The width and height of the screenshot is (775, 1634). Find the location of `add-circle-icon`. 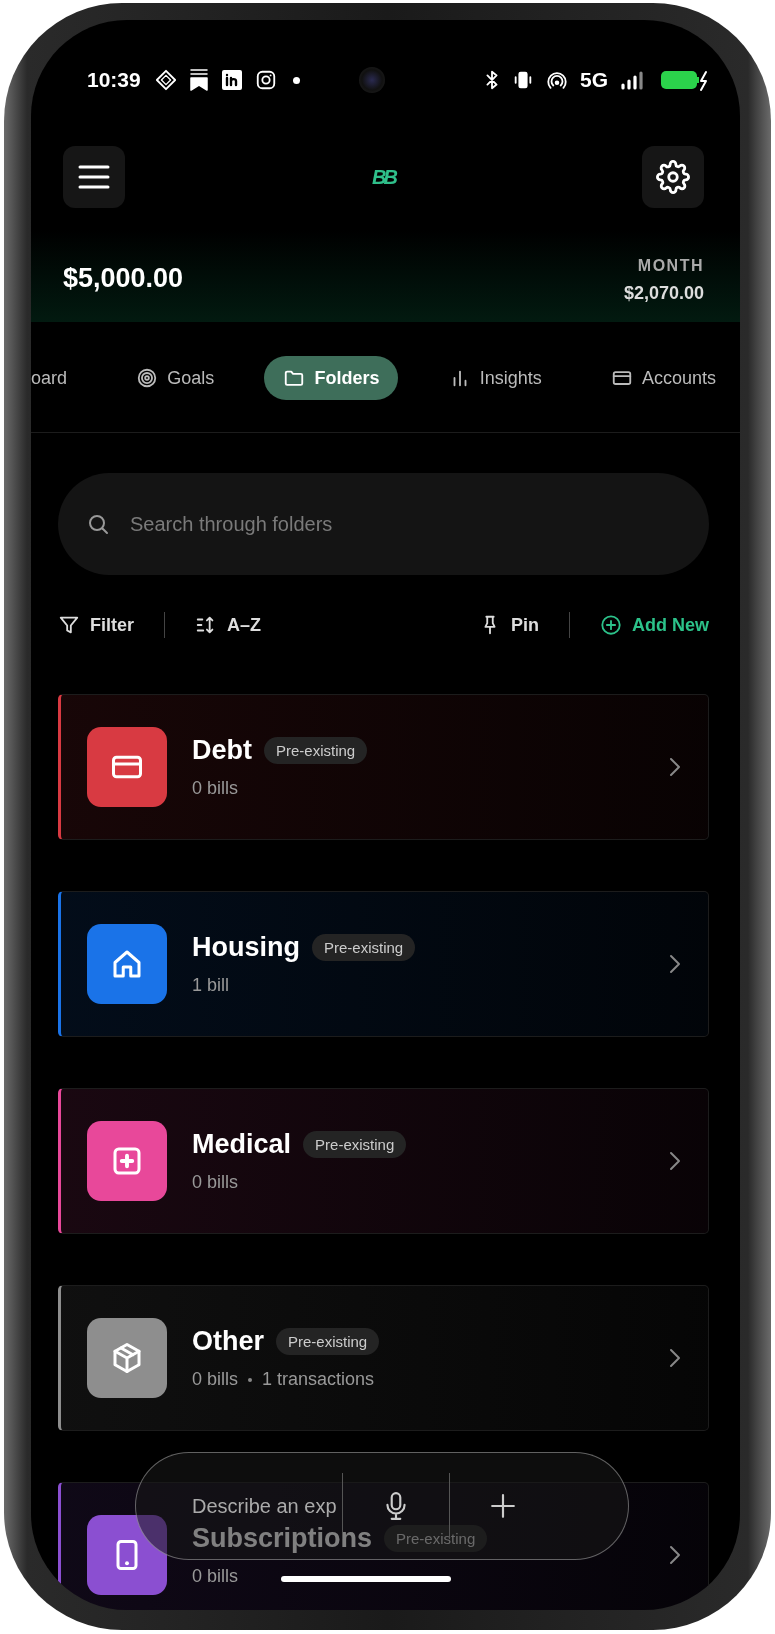

add-circle-icon is located at coordinates (611, 625).